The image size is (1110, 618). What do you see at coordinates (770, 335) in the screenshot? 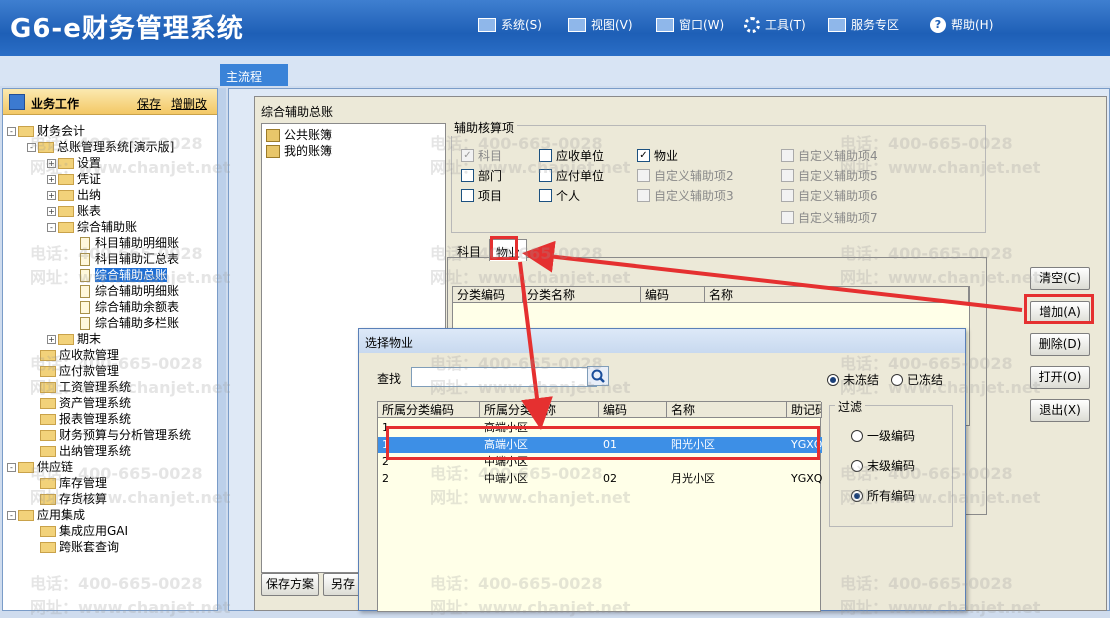
I see `annotation-arrows` at bounding box center [770, 335].